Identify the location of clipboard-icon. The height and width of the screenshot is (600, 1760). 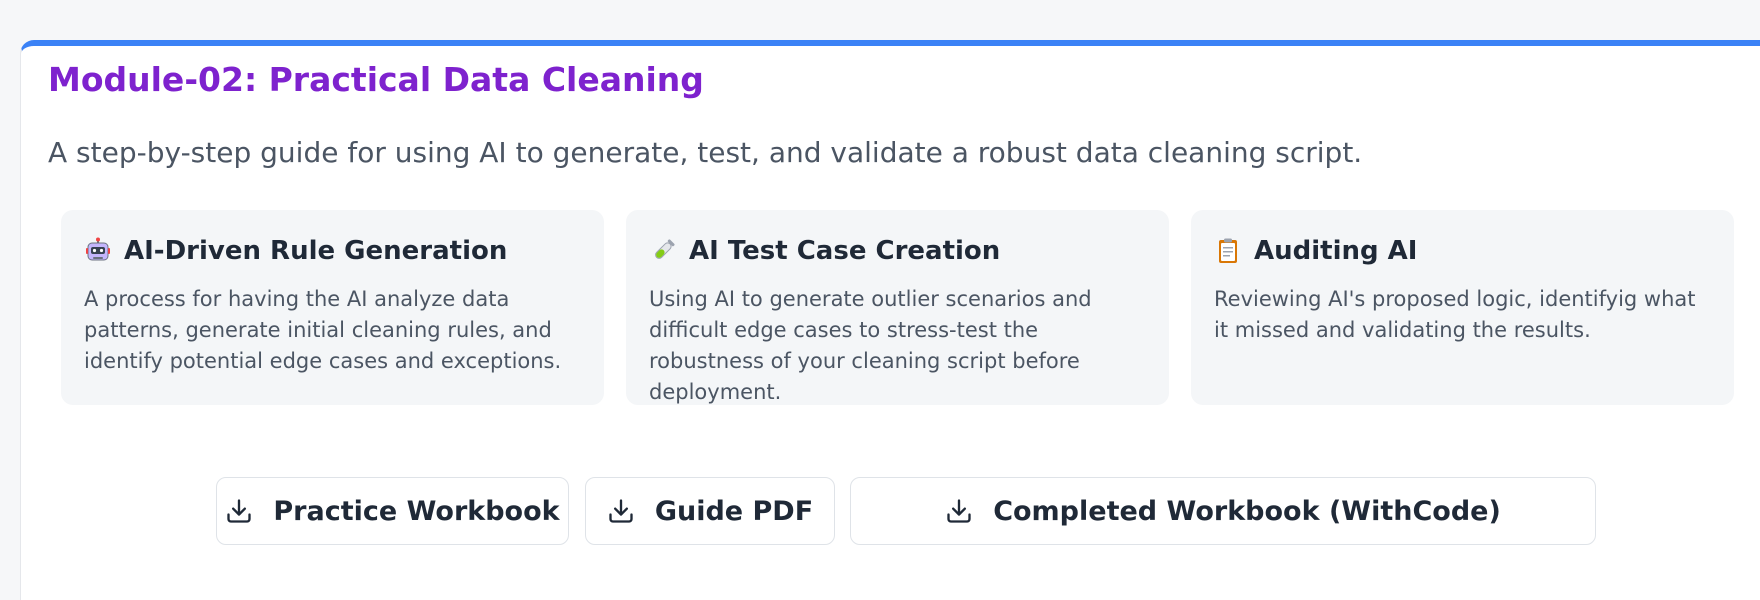
(1228, 251).